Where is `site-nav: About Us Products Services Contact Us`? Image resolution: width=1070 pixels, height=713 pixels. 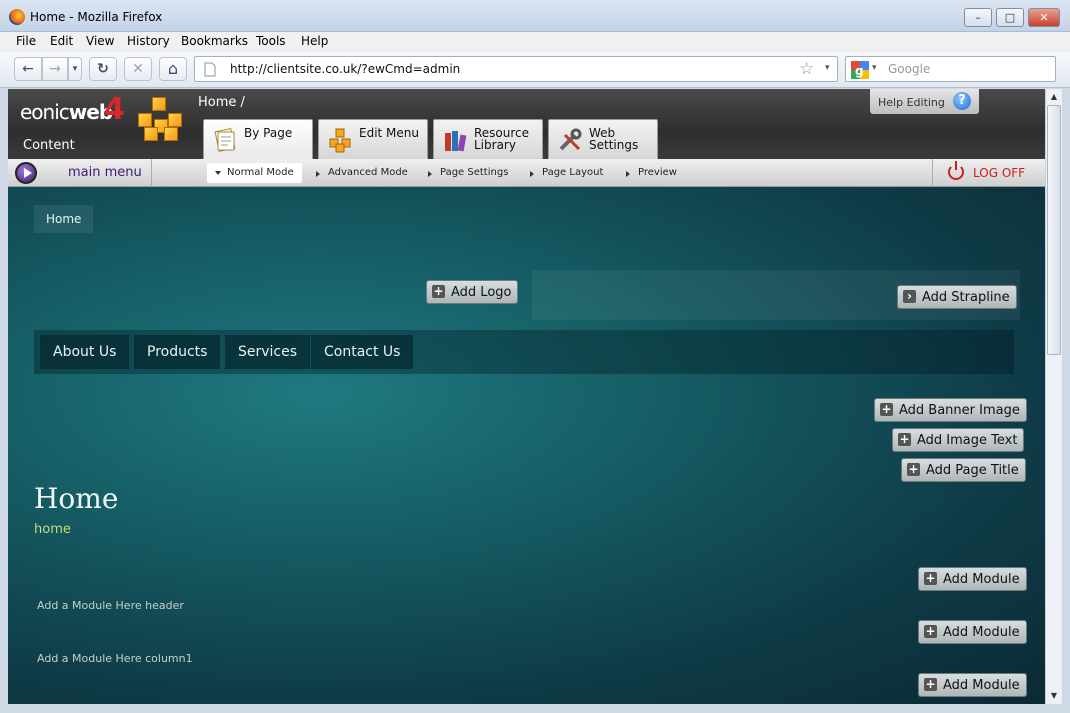 site-nav: About Us Products Services Contact Us is located at coordinates (524, 352).